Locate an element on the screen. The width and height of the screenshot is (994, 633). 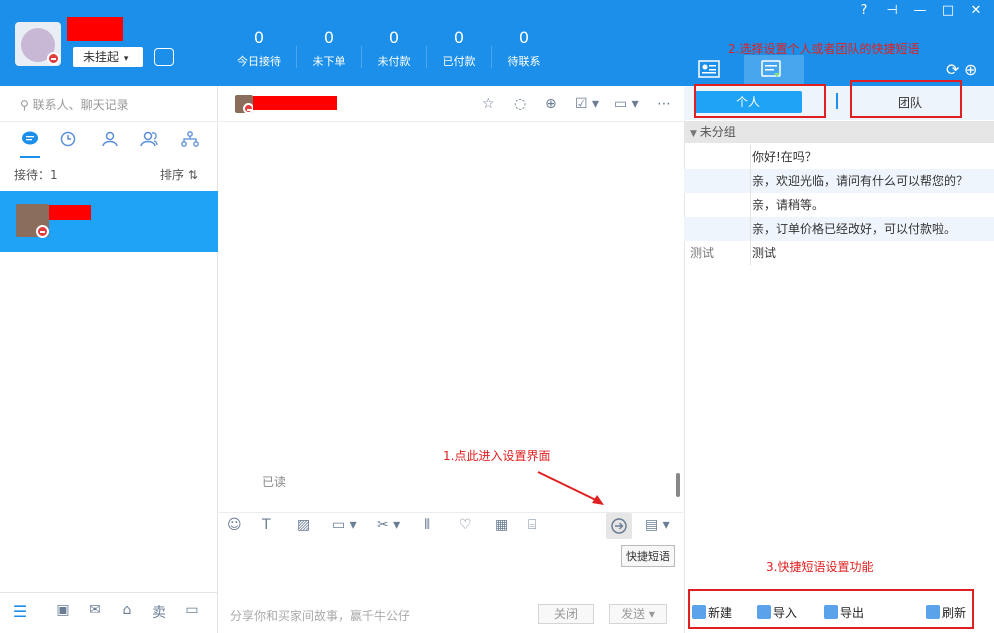
clock-icon is located at coordinates (68, 140).